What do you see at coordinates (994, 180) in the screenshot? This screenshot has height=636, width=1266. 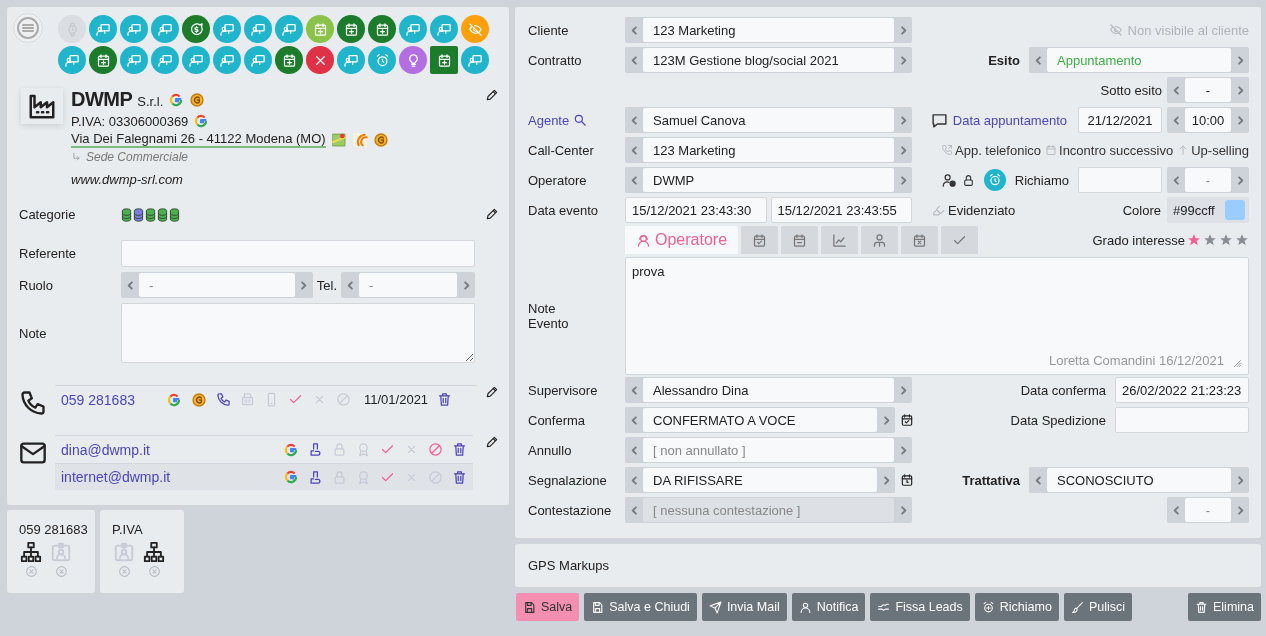 I see `alarm-button` at bounding box center [994, 180].